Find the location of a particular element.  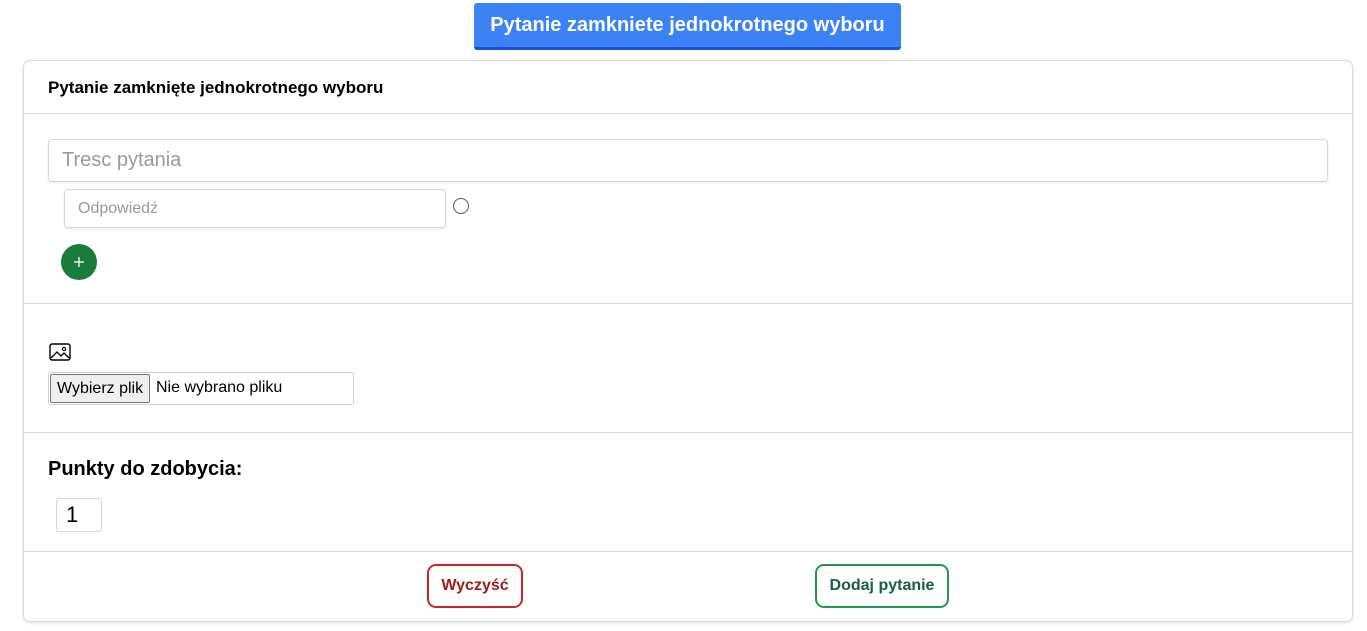

card-title: Pytanie zamknięte jednokrotnego wyboru is located at coordinates (216, 87).